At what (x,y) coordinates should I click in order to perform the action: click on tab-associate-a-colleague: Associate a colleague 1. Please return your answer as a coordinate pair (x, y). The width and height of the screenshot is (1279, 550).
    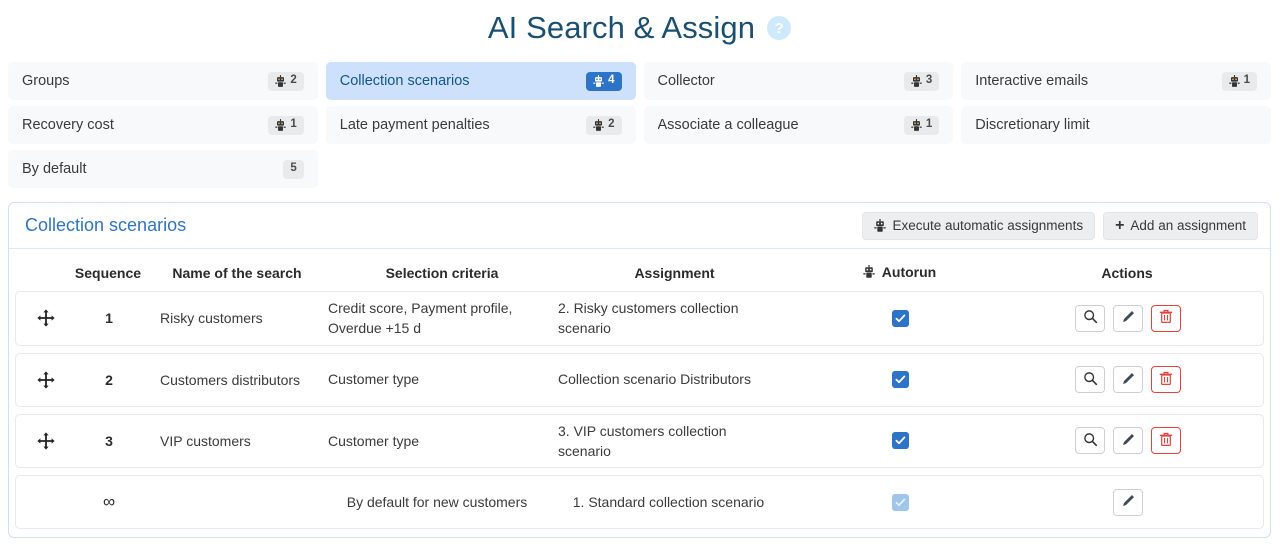
    Looking at the image, I should click on (798, 125).